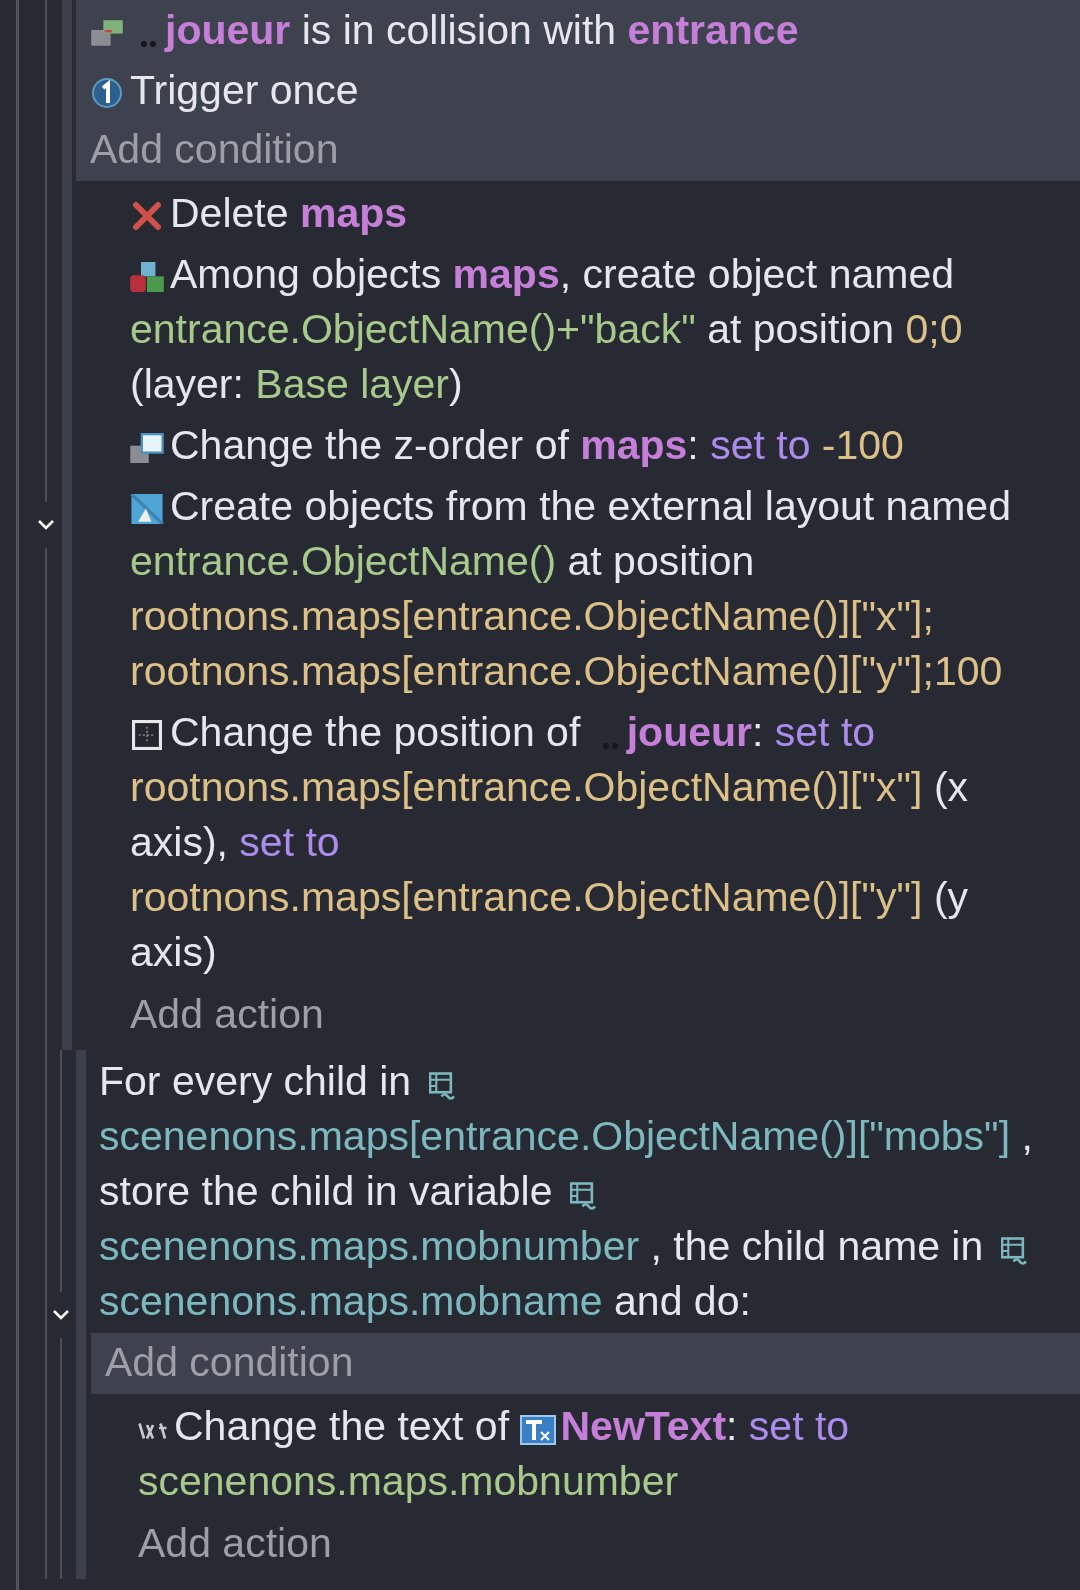 Image resolution: width=1080 pixels, height=1590 pixels. I want to click on crosshair-icon, so click(147, 735).